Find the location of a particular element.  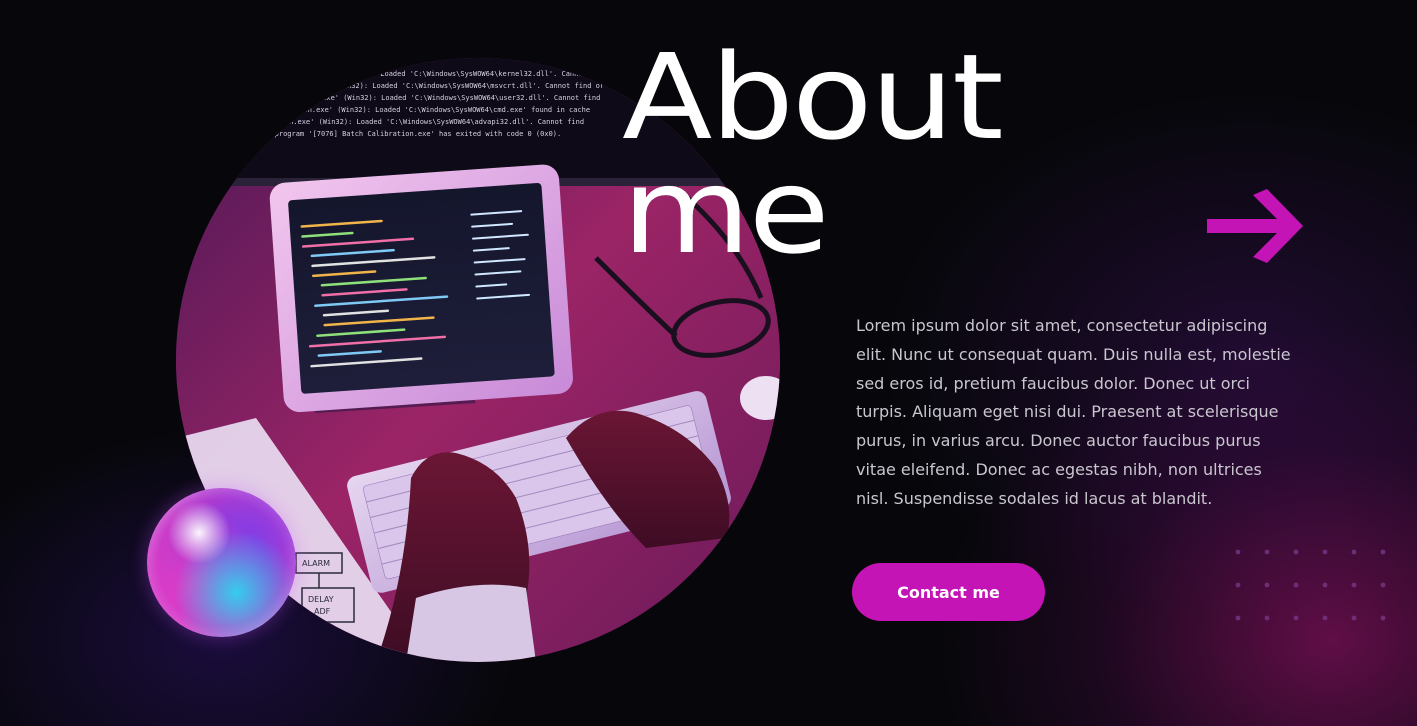

note-text-2: DELAY is located at coordinates (321, 599).